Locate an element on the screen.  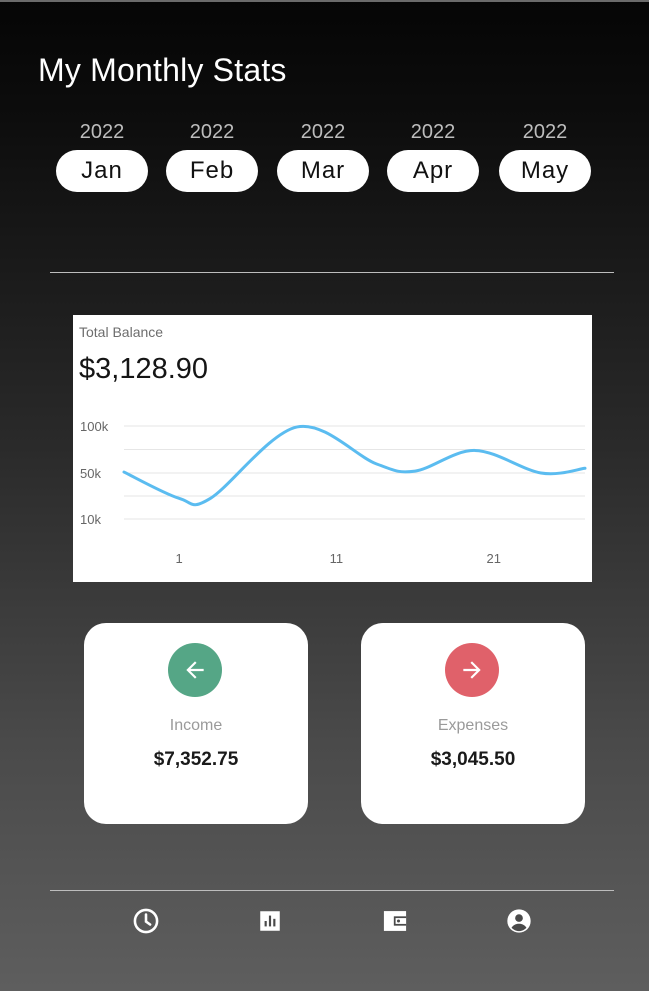
month-pill-apr: Apr is located at coordinates (433, 171).